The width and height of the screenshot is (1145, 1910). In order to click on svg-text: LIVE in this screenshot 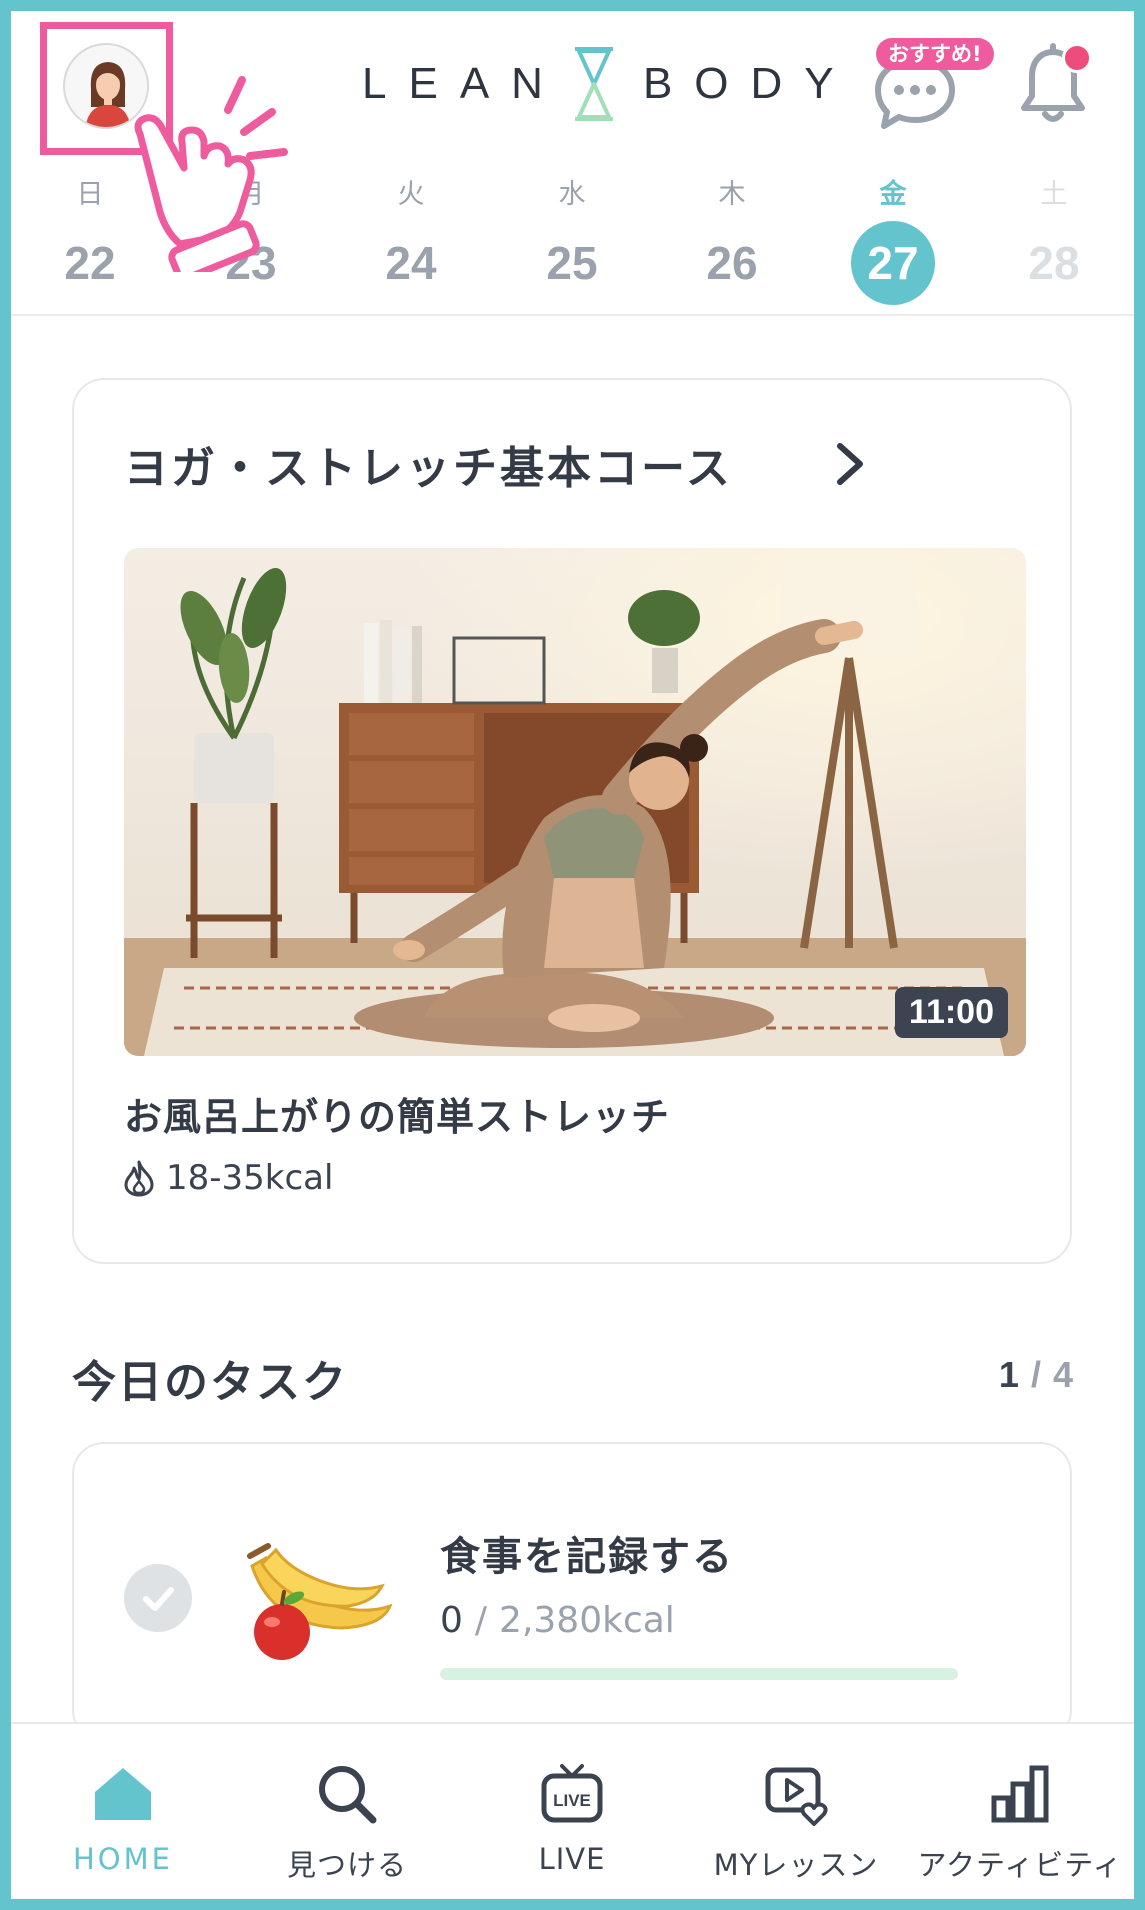, I will do `click(572, 1800)`.